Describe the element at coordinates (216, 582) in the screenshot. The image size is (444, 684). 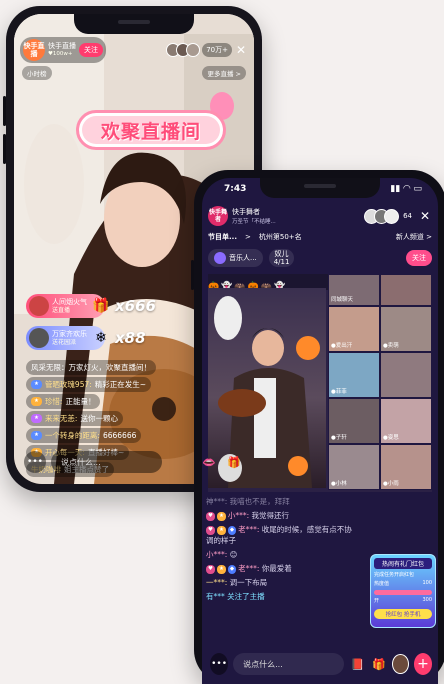
I see `chat-user: 一***:` at that location.